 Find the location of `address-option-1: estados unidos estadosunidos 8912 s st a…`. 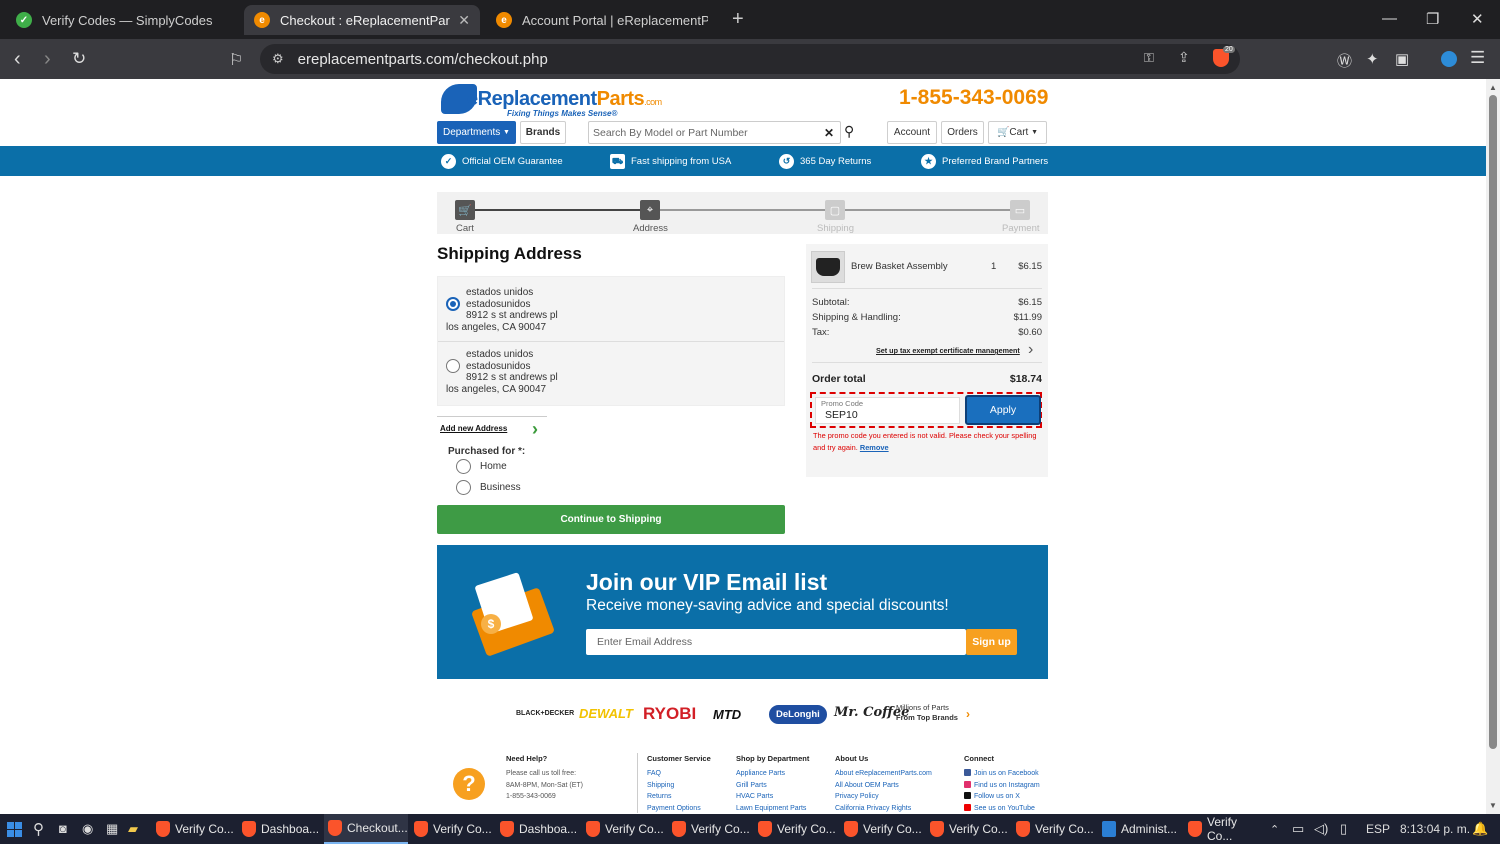

address-option-1: estados unidos estadosunidos 8912 s st a… is located at coordinates (502, 310).